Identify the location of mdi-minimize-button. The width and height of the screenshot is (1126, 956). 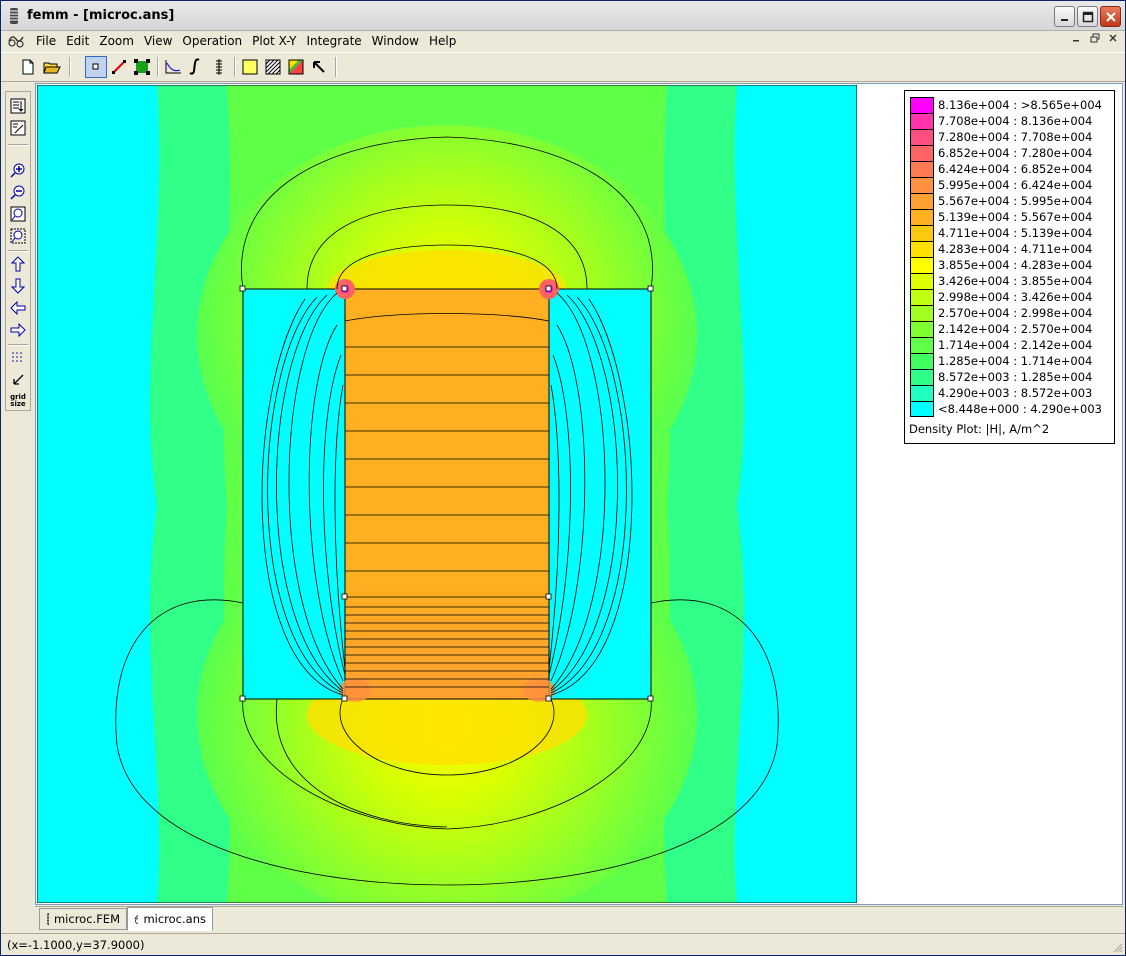
(1077, 40).